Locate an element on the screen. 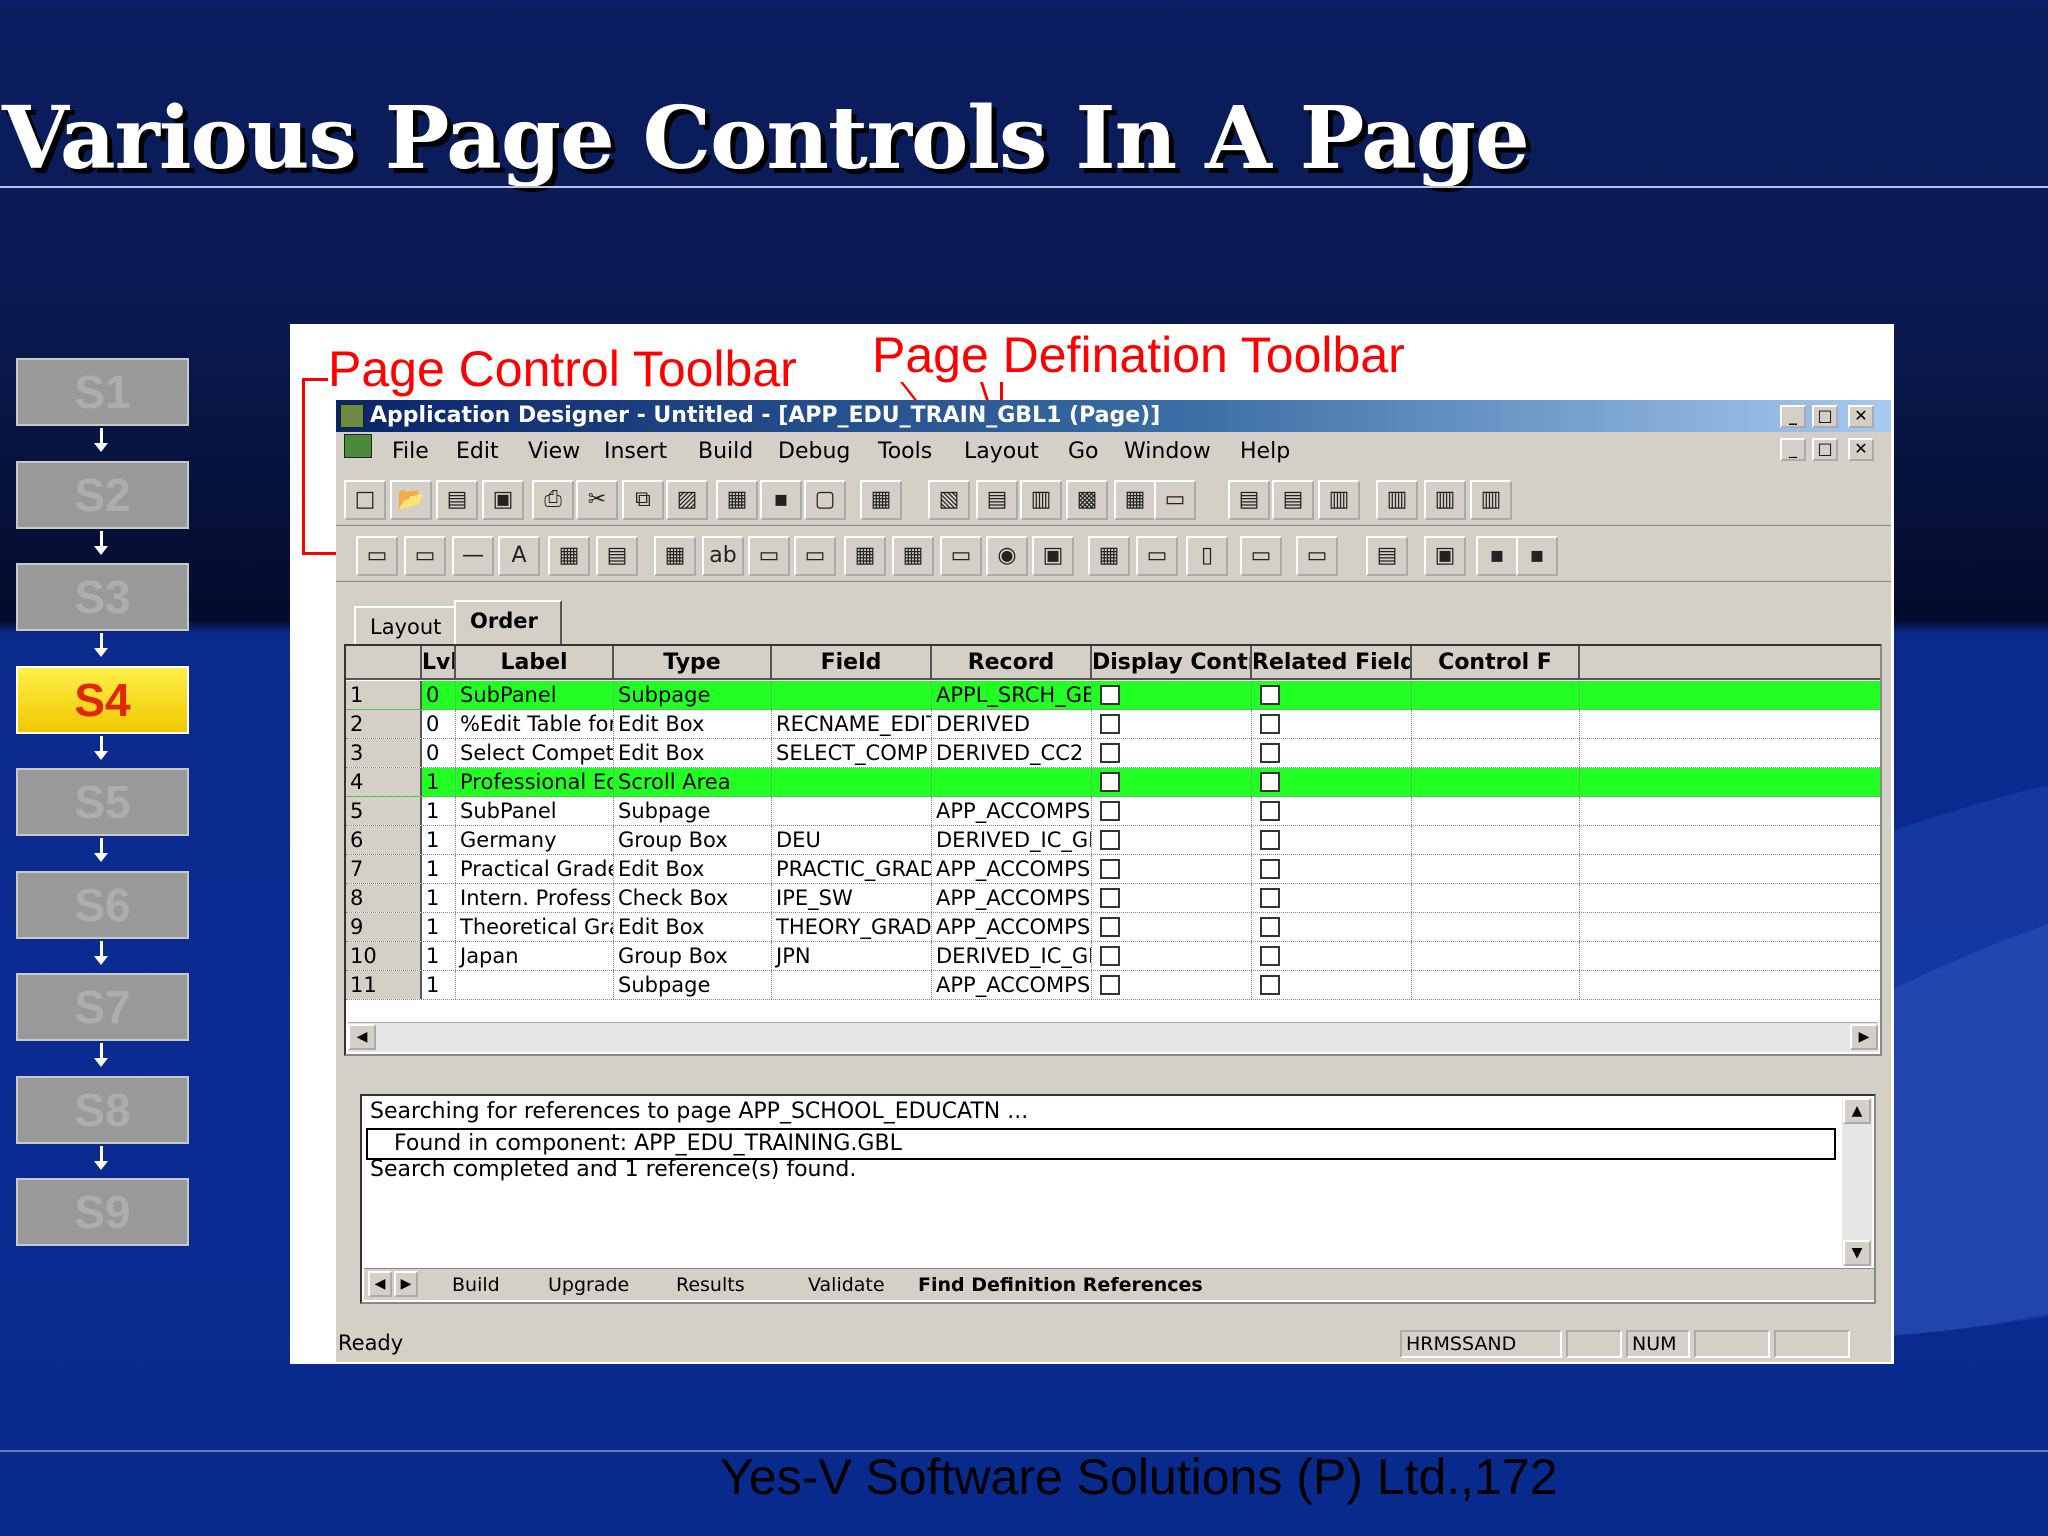 Image resolution: width=2048 pixels, height=1536 pixels. radio-button-icon: ▦ is located at coordinates (913, 556).